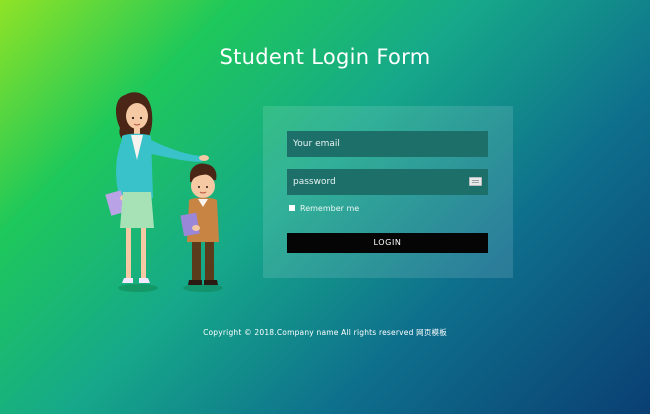  What do you see at coordinates (164, 192) in the screenshot?
I see `teacher-student-illustration` at bounding box center [164, 192].